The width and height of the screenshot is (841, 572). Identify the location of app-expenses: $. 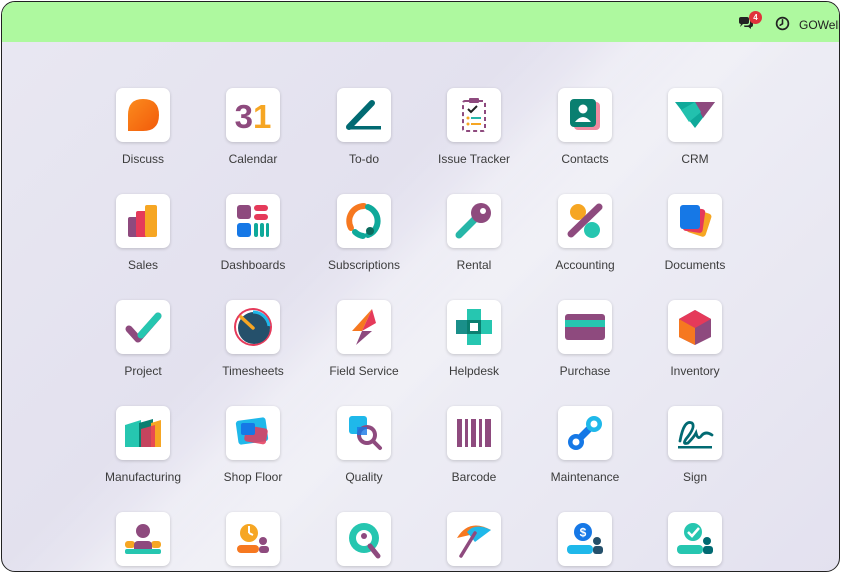
(585, 539).